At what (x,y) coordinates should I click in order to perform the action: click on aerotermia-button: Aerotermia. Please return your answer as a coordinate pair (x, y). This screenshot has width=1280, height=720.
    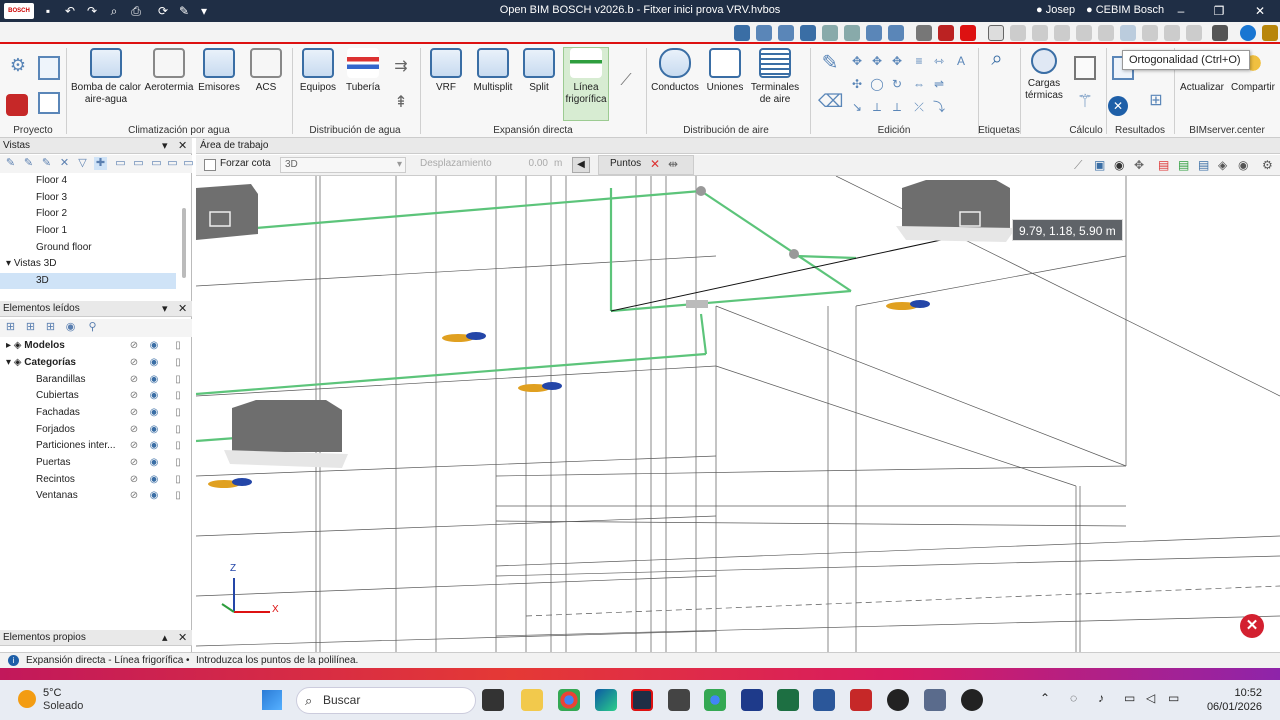
    Looking at the image, I should click on (169, 71).